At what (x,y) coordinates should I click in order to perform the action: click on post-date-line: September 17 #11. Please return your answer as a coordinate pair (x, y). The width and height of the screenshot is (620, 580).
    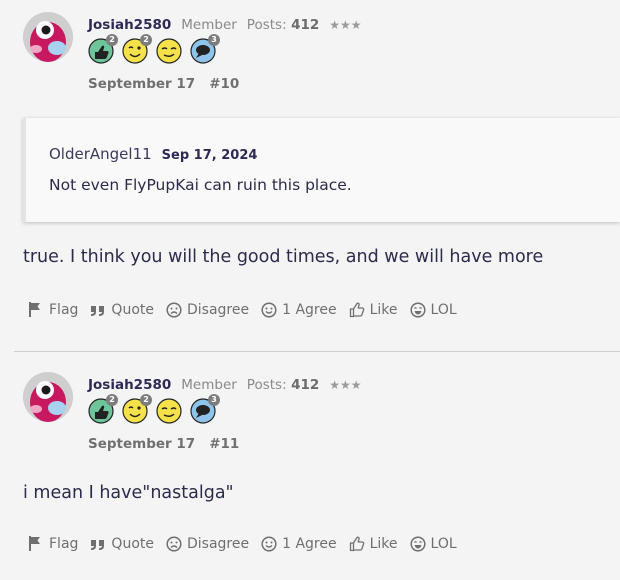
    Looking at the image, I should click on (163, 444).